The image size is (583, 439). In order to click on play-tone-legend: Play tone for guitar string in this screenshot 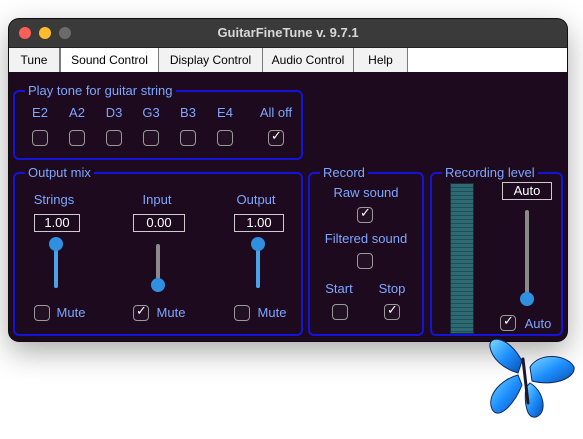, I will do `click(100, 90)`.